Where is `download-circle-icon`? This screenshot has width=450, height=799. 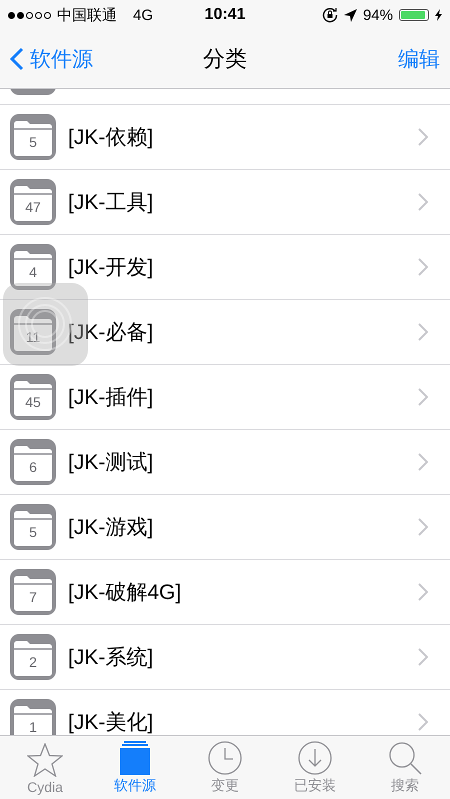
download-circle-icon is located at coordinates (315, 758).